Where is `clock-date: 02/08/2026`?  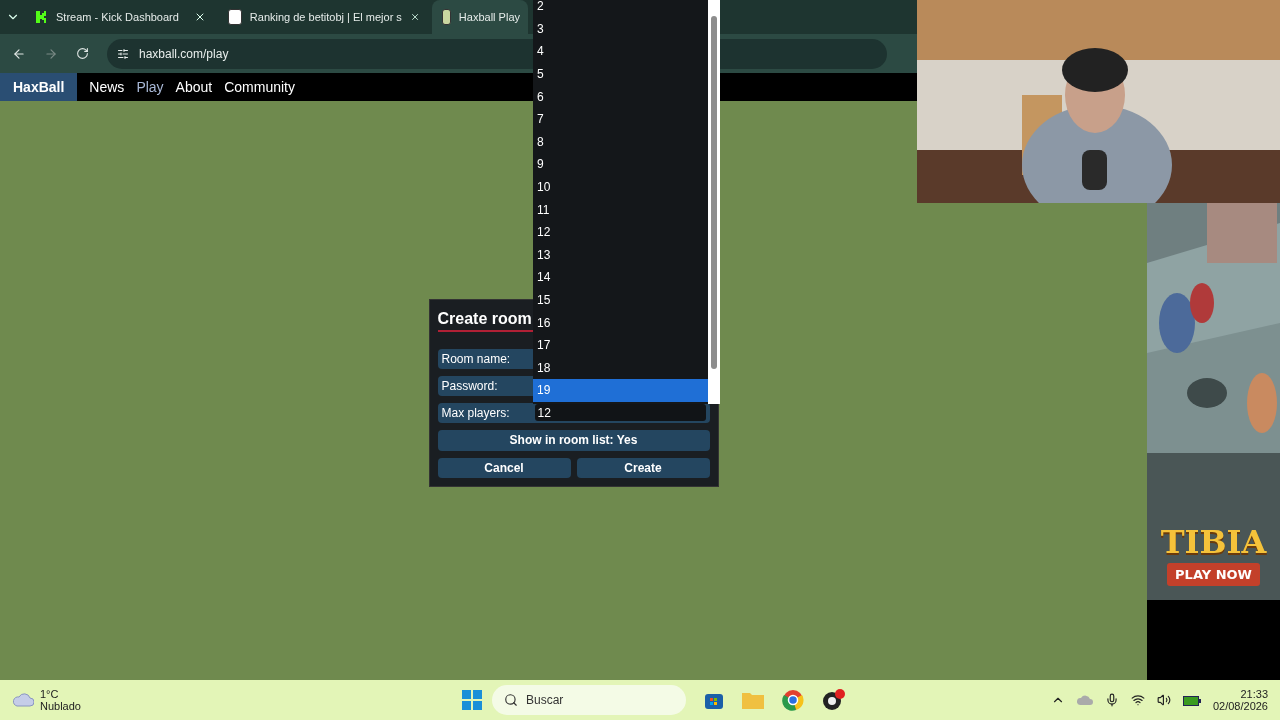 clock-date: 02/08/2026 is located at coordinates (1240, 706).